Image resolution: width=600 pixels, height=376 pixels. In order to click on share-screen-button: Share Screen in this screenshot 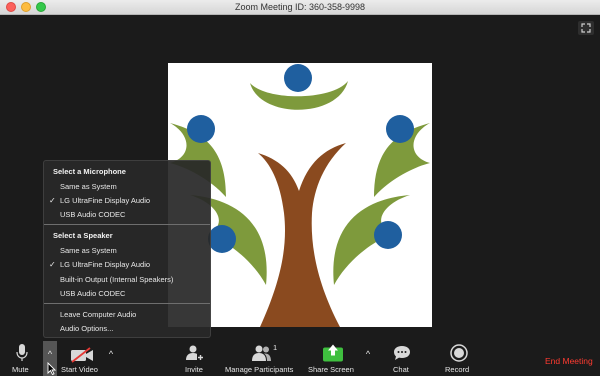, I will do `click(333, 358)`.